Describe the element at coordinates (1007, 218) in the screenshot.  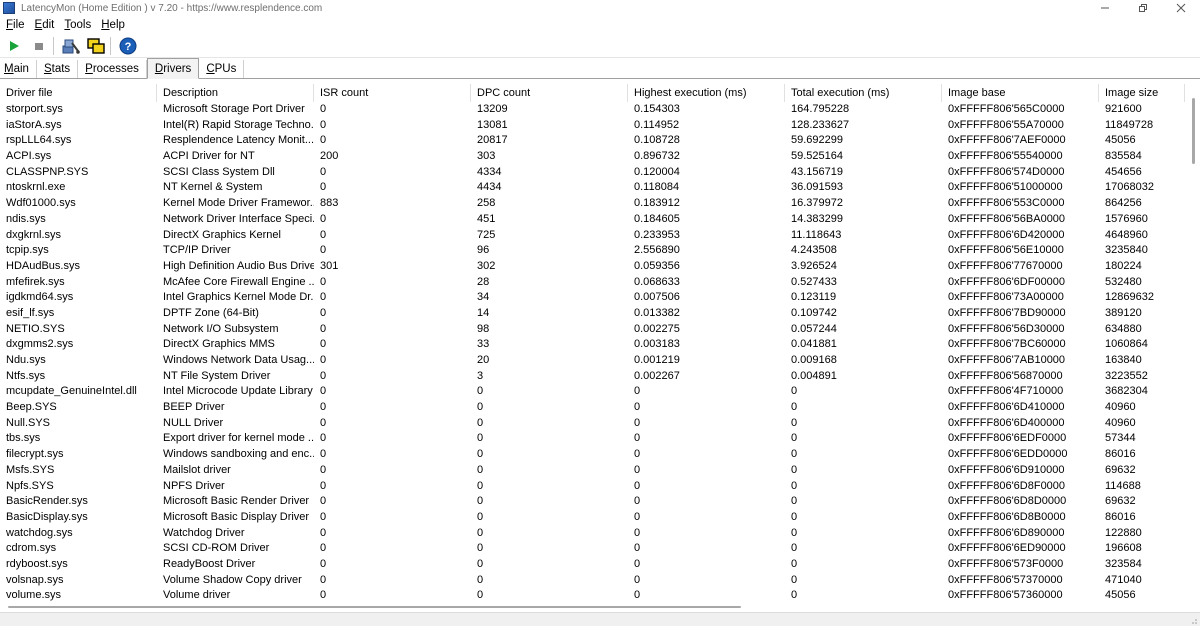
I see `cell-image-base: 0xFFFFF806'56BA0000` at that location.